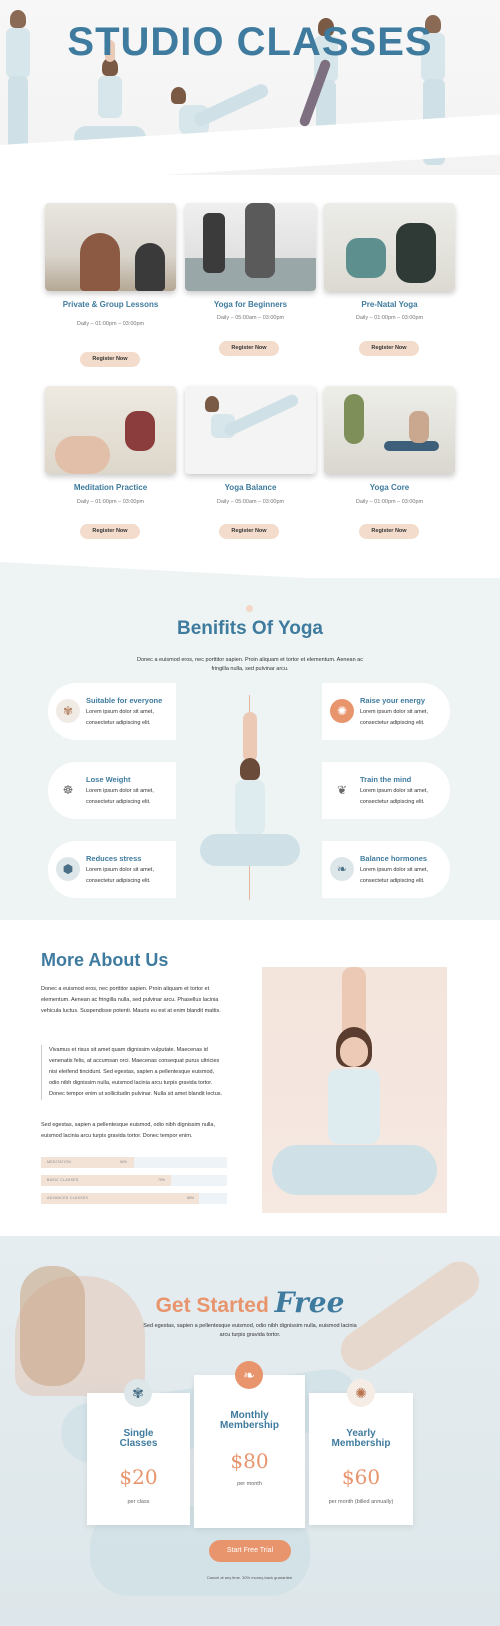  What do you see at coordinates (361, 1502) in the screenshot?
I see `plan-period: per month (billed annually)` at bounding box center [361, 1502].